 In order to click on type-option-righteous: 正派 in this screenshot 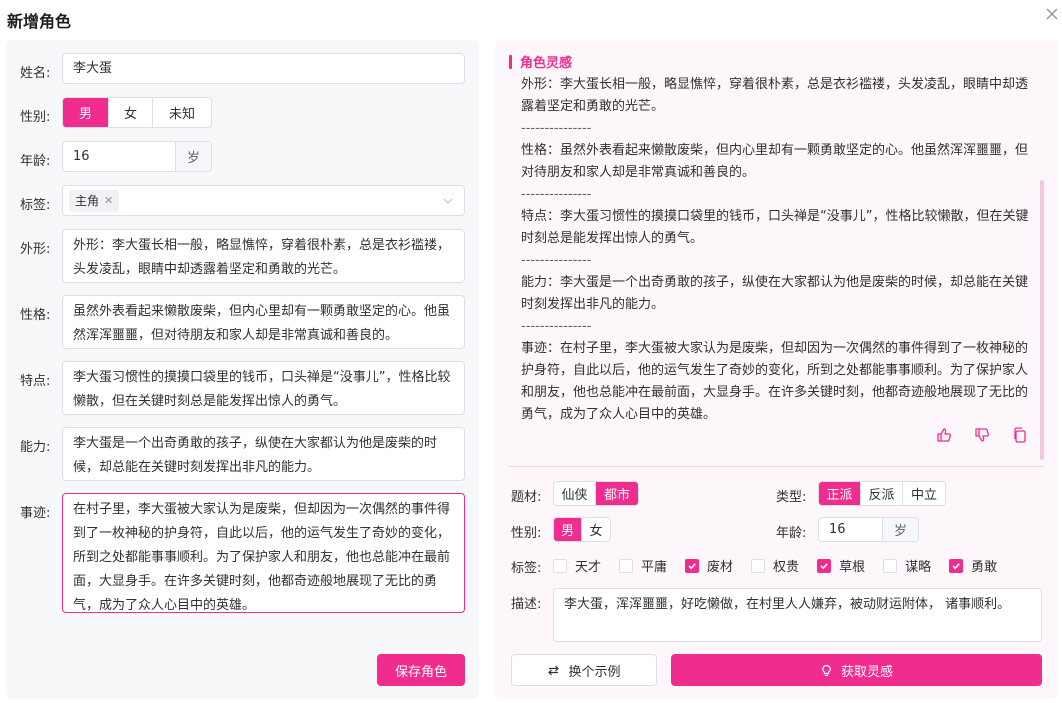, I will do `click(840, 493)`.